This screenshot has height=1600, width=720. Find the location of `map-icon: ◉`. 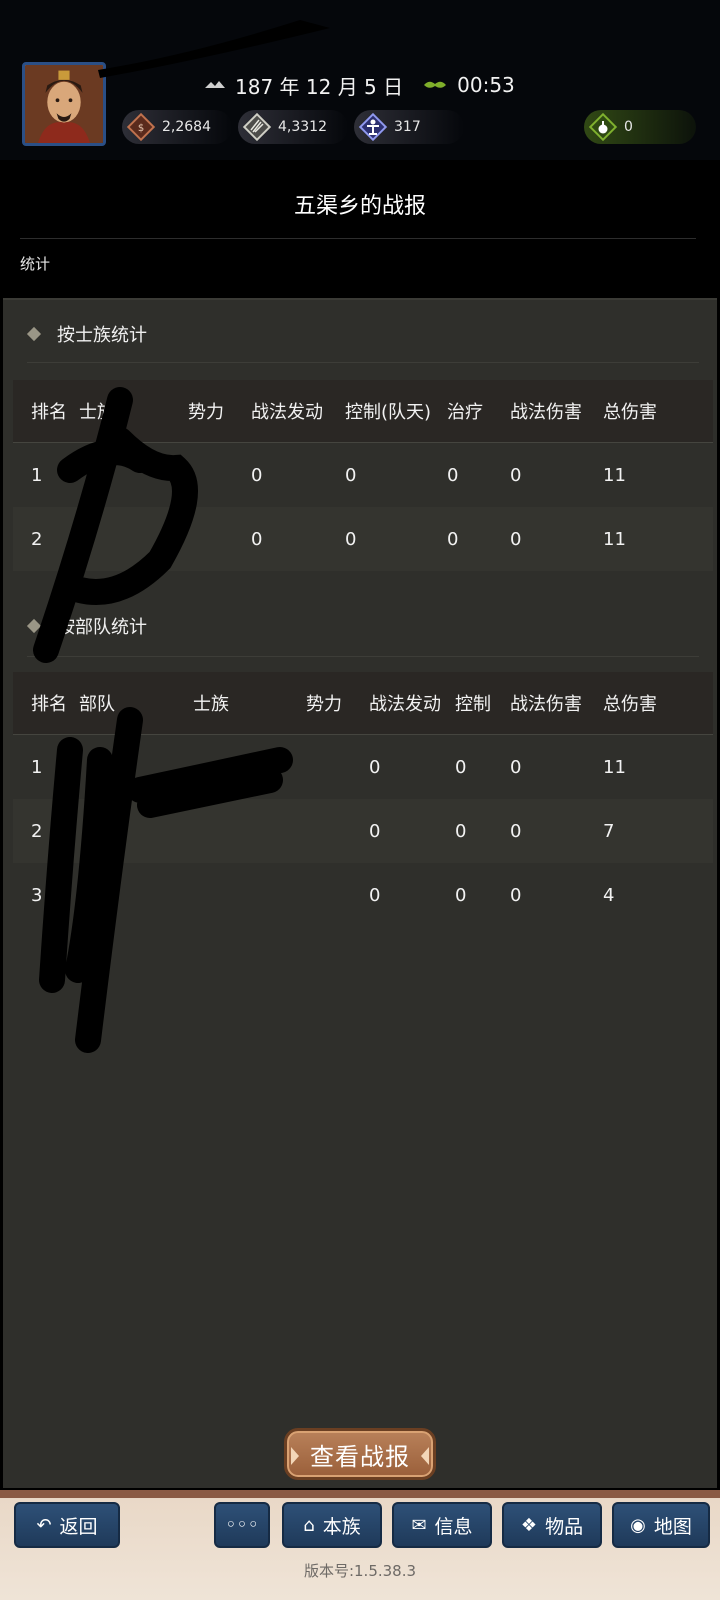

map-icon: ◉ is located at coordinates (638, 1525).